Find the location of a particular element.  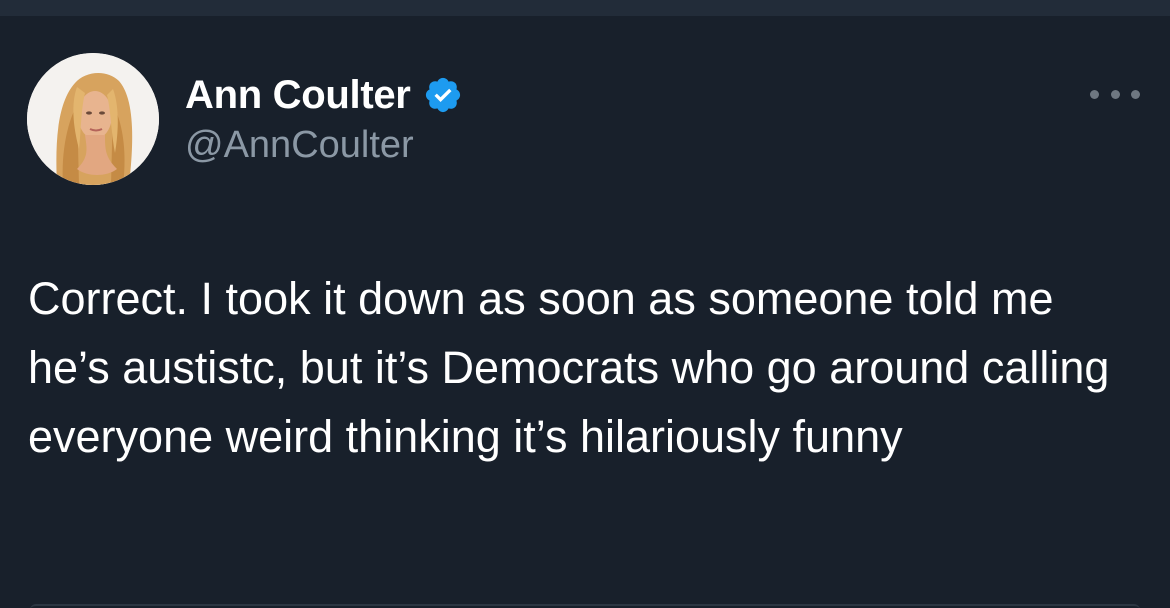

profile-photo-icon is located at coordinates (93, 119).